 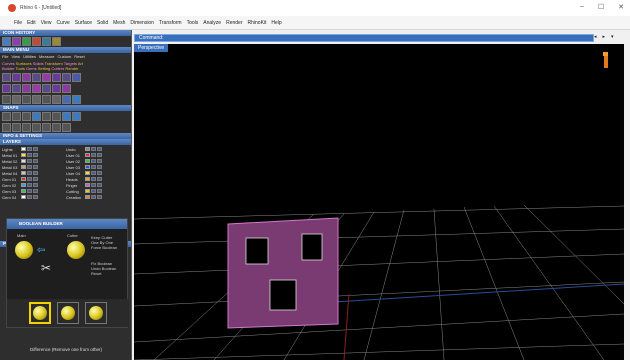 What do you see at coordinates (18, 23) in the screenshot?
I see `menu-file: File` at bounding box center [18, 23].